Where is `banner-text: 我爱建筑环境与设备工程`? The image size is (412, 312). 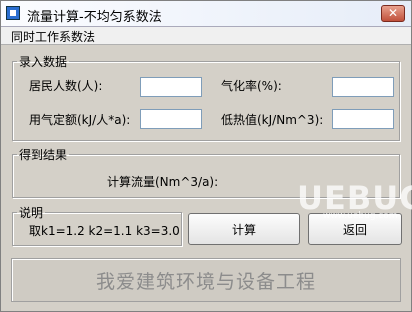
banner-text: 我爱建筑环境与设备工程 is located at coordinates (205, 281).